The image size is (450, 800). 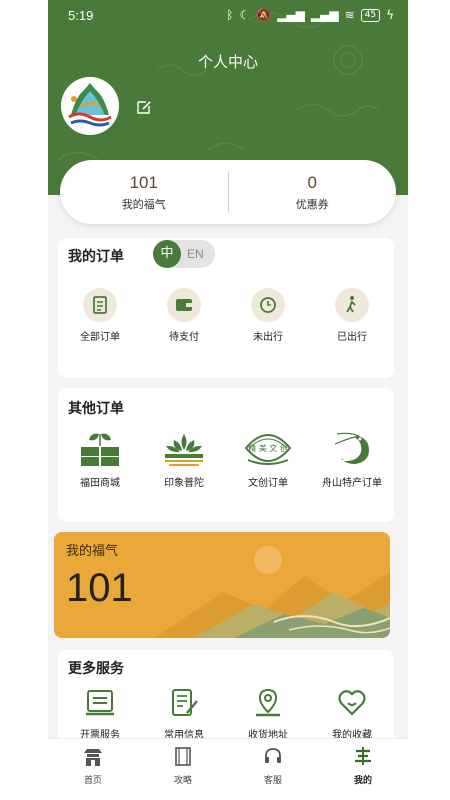 What do you see at coordinates (100, 449) in the screenshot?
I see `sprout-icon` at bounding box center [100, 449].